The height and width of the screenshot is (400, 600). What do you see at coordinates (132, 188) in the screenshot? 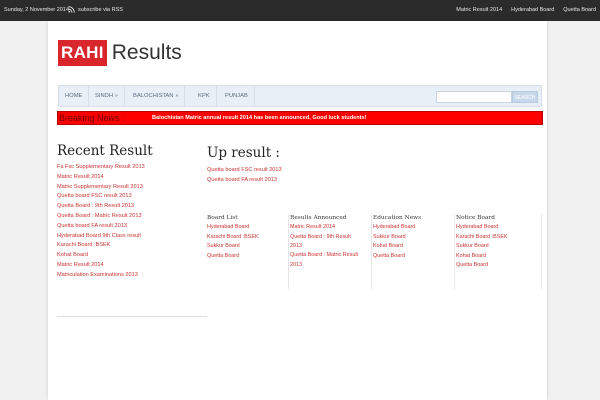
I see `recent-result-link: Matric Supplementary Result 2013` at bounding box center [132, 188].